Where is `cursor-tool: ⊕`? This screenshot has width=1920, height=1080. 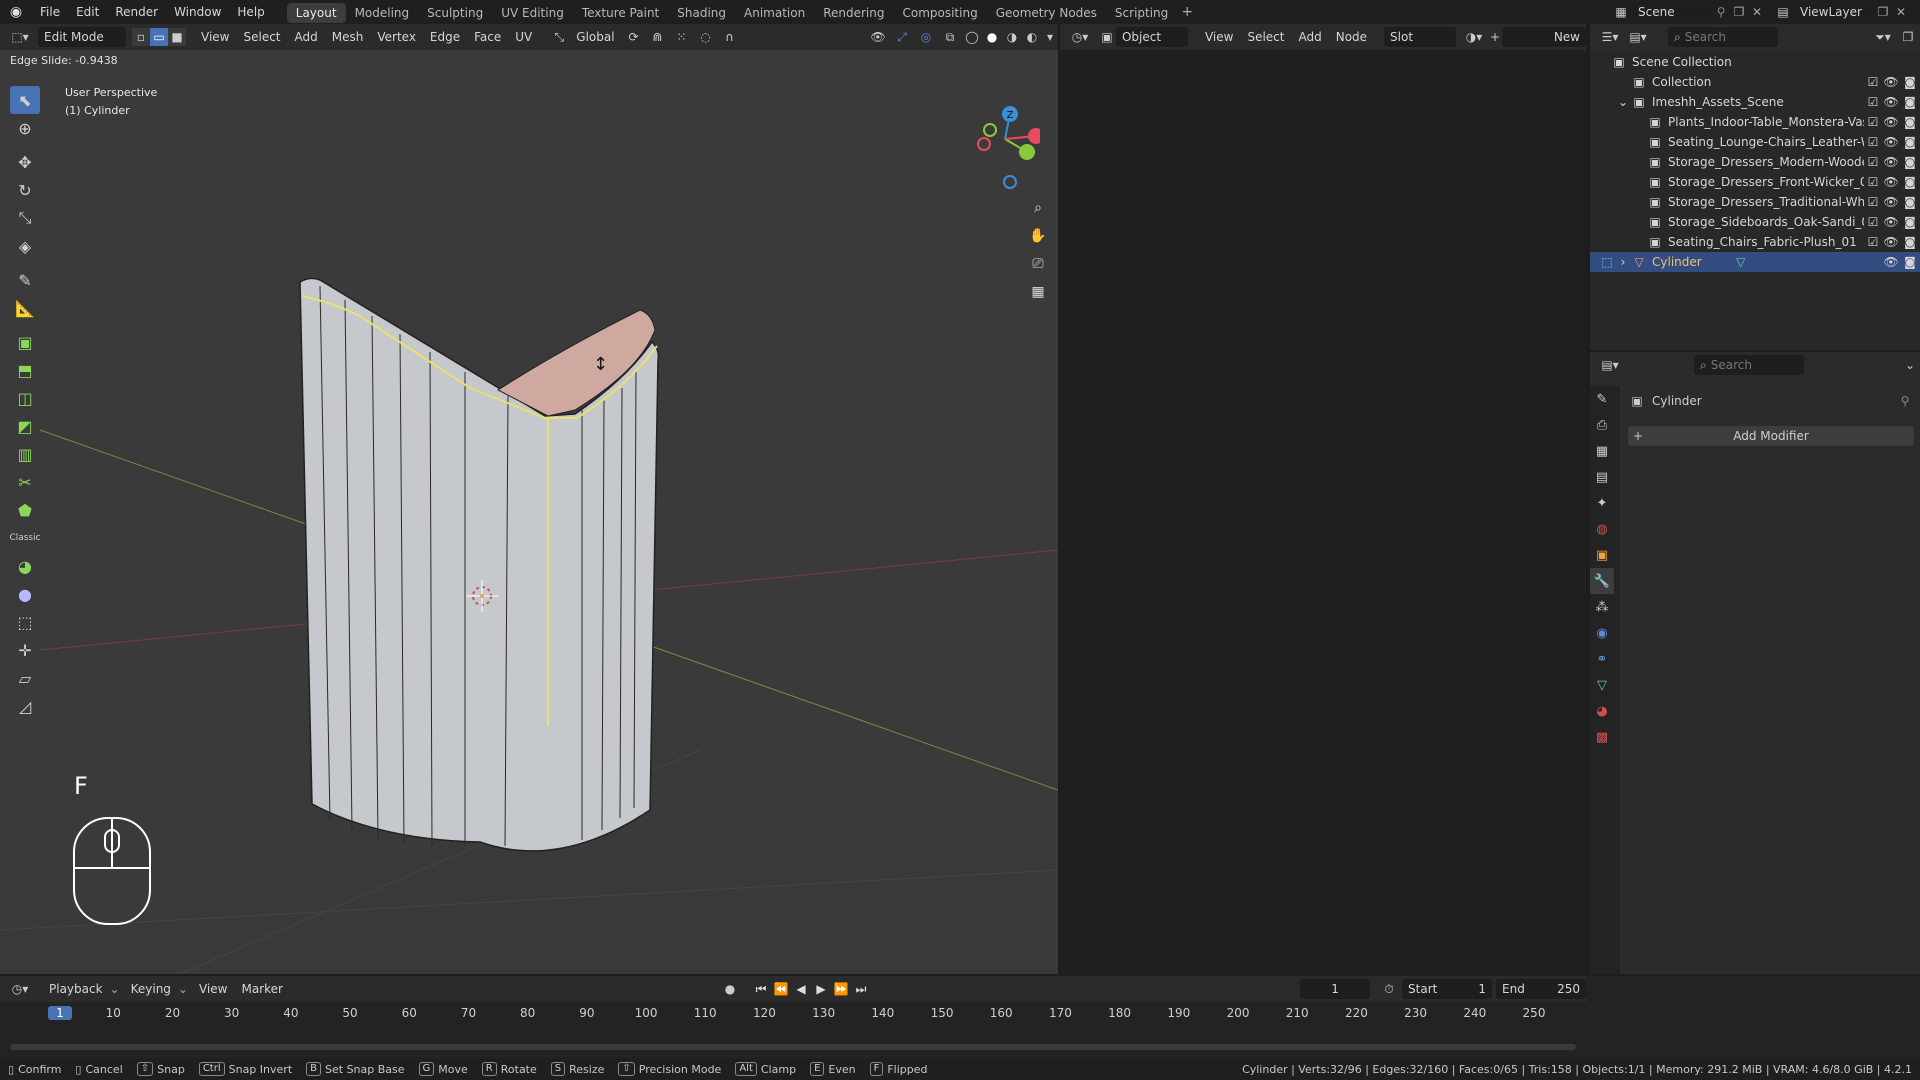
cursor-tool: ⊕ is located at coordinates (25, 128).